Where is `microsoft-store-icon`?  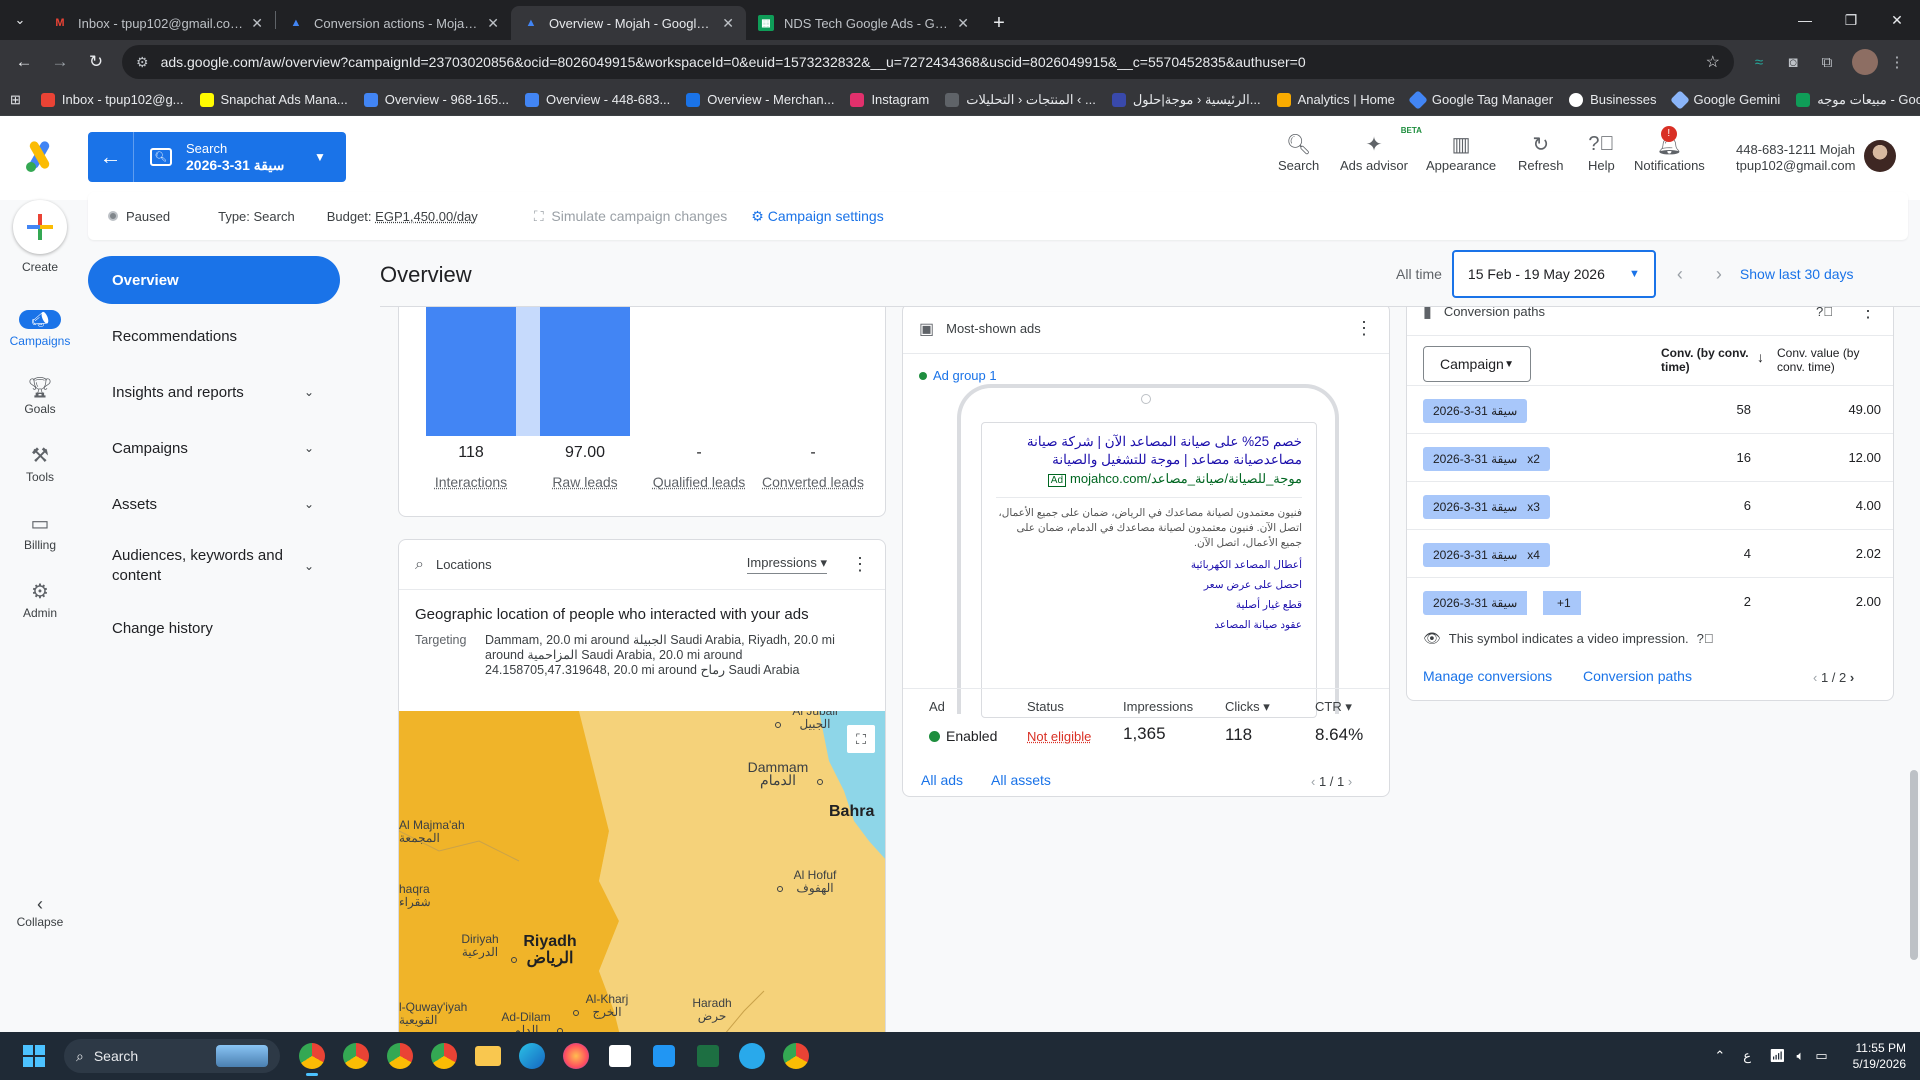
microsoft-store-icon is located at coordinates (620, 1056).